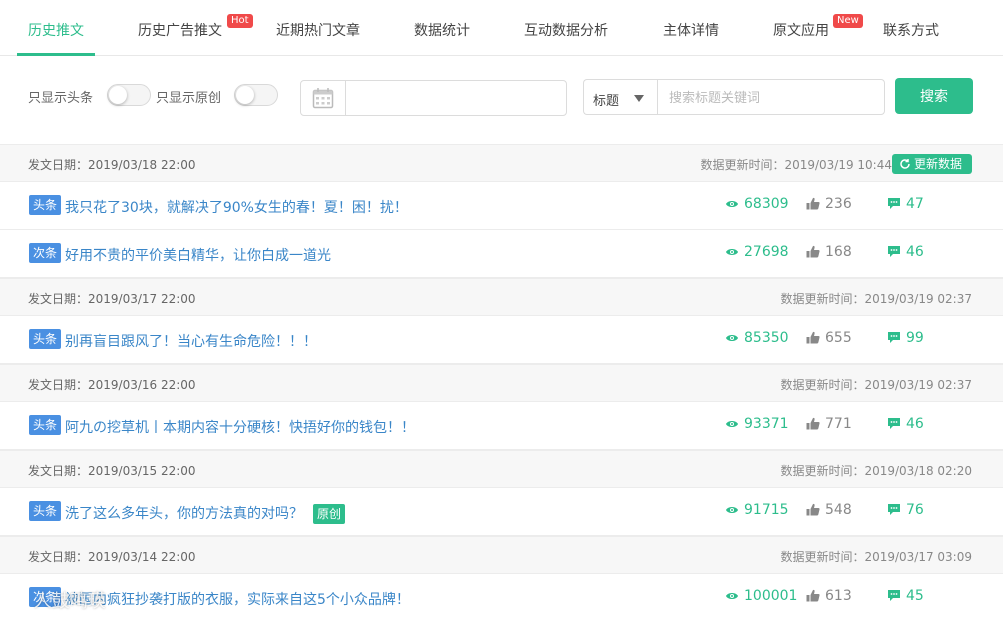 Image resolution: width=1003 pixels, height=621 pixels. What do you see at coordinates (237, 599) in the screenshot?
I see `article-title-link: 被国内疯狂抄袭打版的衣服，实际来自这5个小众品牌！` at bounding box center [237, 599].